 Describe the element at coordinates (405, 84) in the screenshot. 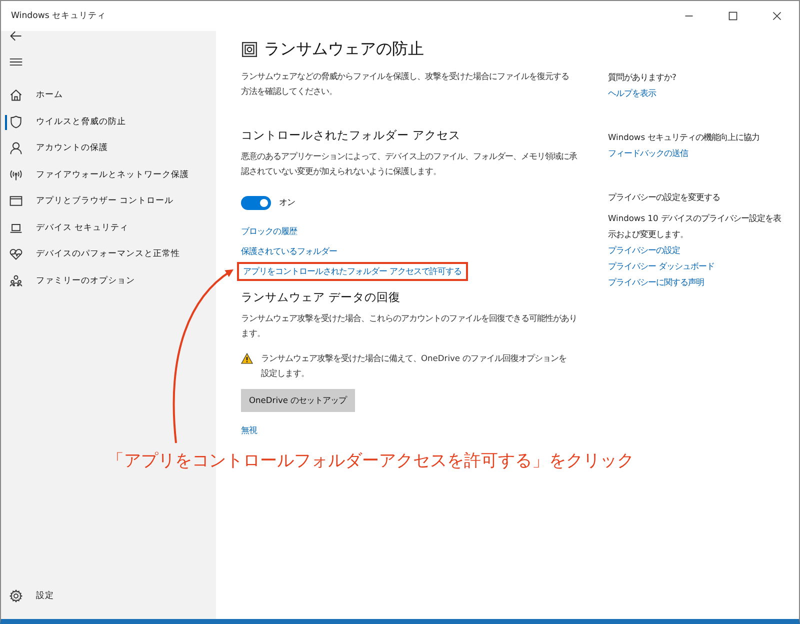

I see `intro-text: ランサムウェアなどの脅威からファイルを保護し、攻撃を受けた場合にファイルを復元する方法を確認してください。` at that location.